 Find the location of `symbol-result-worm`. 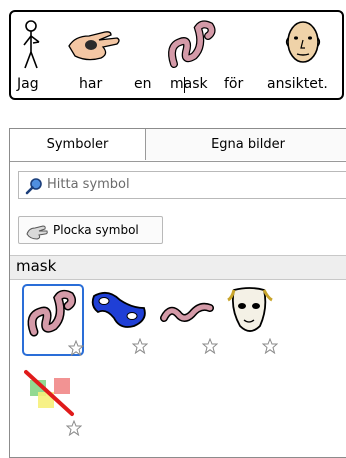

symbol-result-worm is located at coordinates (53, 320).